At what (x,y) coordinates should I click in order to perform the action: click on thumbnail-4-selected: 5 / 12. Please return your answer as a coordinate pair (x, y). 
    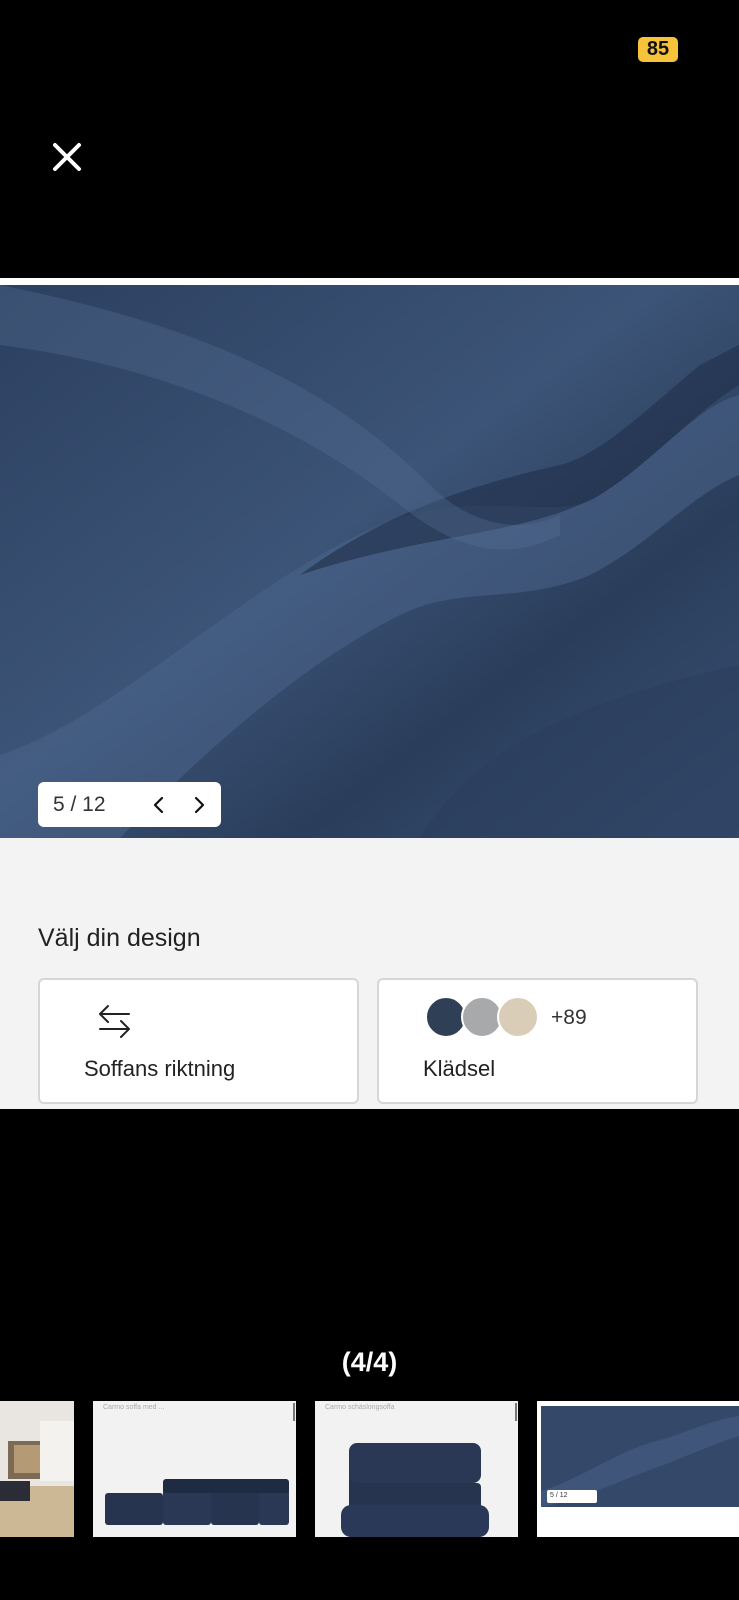
    Looking at the image, I should click on (638, 1469).